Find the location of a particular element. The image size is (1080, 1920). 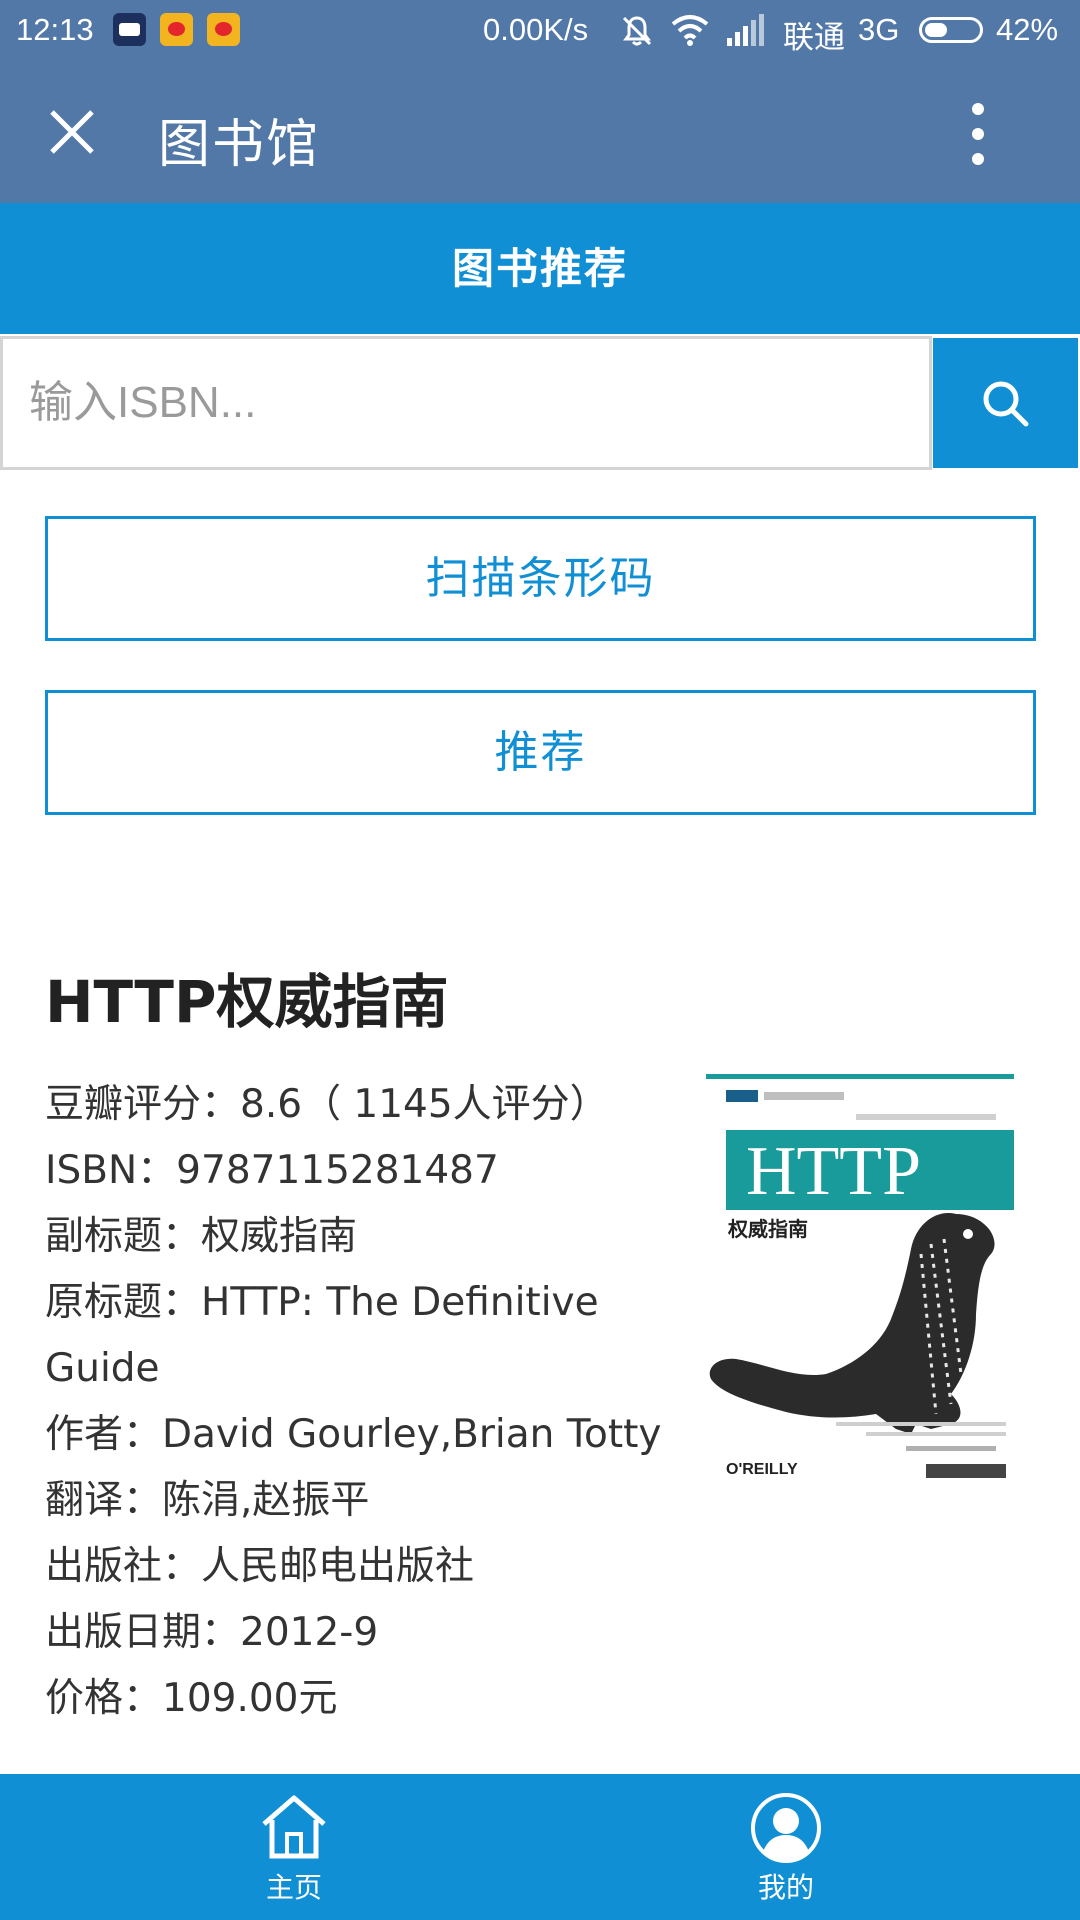

home-icon is located at coordinates (294, 1827).